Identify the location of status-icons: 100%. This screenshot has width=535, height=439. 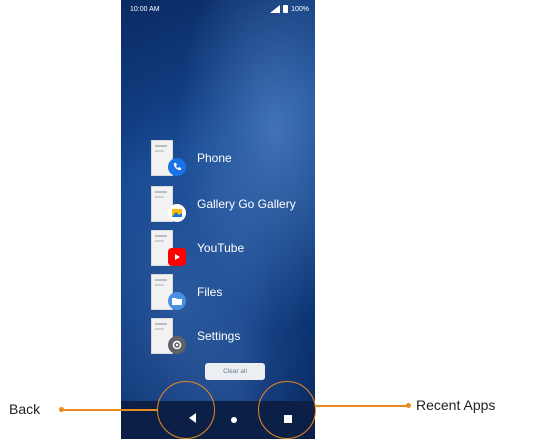
(289, 9).